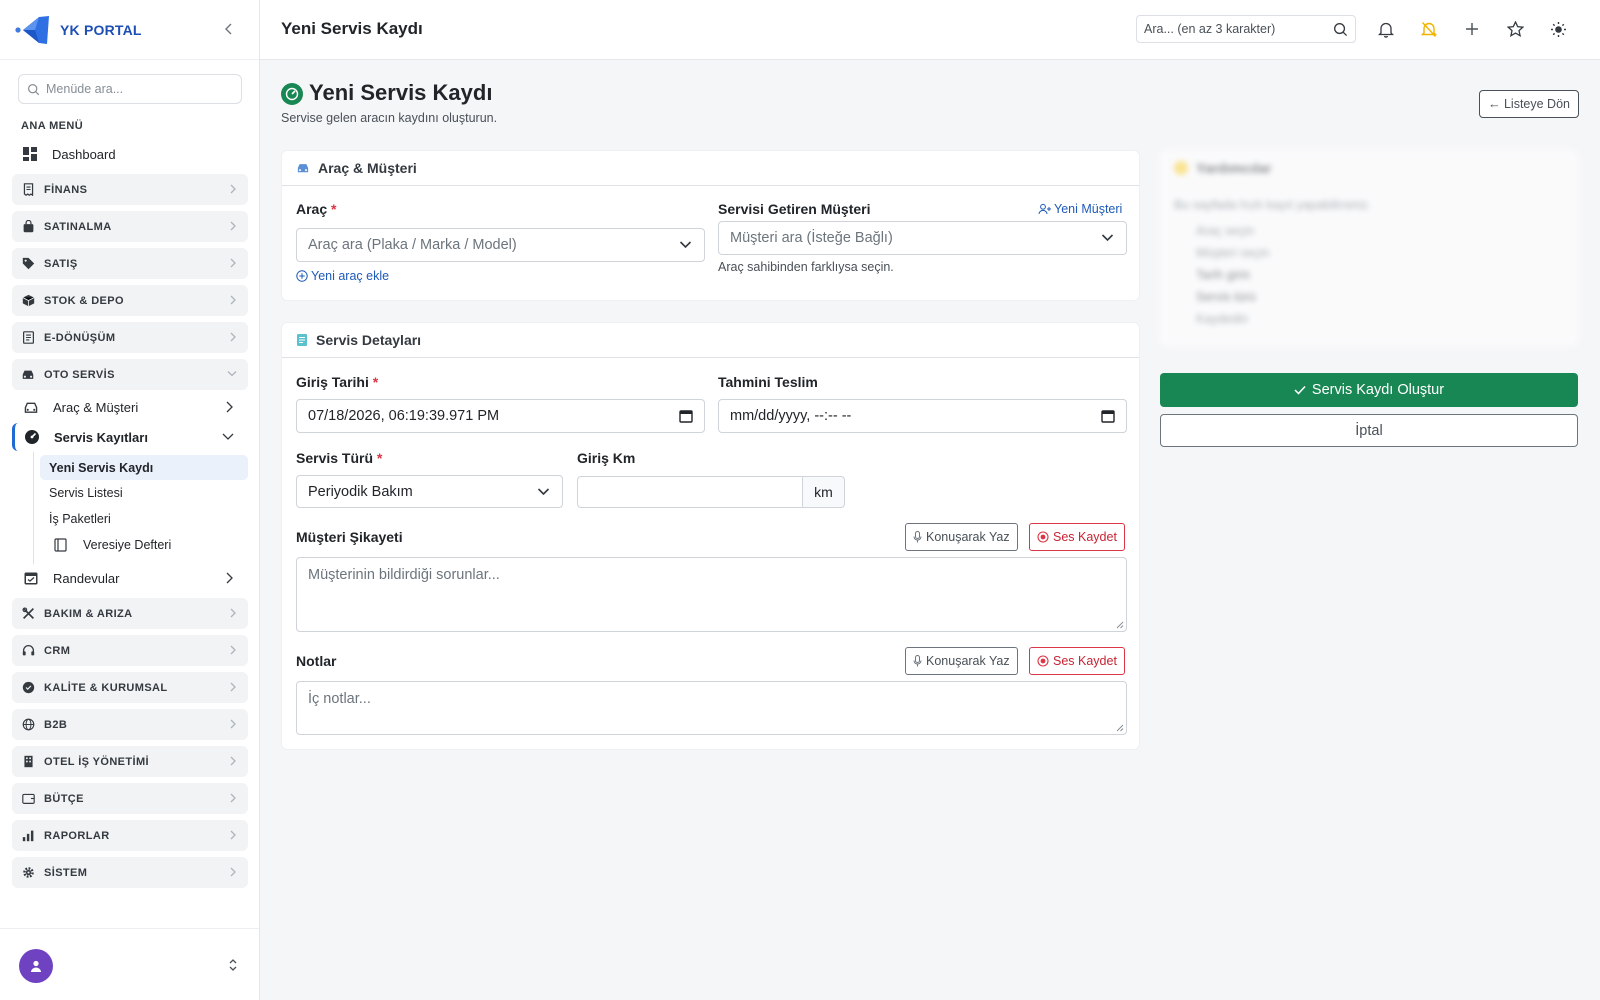  I want to click on sidebar-group-label: B2B, so click(56, 724).